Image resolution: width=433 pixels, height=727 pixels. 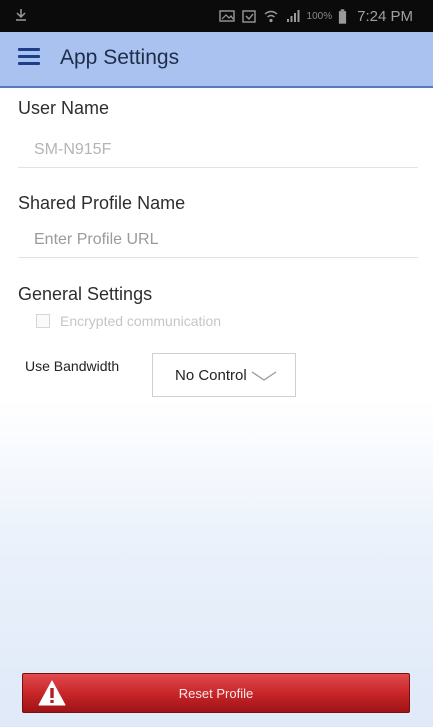 What do you see at coordinates (72, 366) in the screenshot?
I see `bandwidth-label: Use Bandwidth` at bounding box center [72, 366].